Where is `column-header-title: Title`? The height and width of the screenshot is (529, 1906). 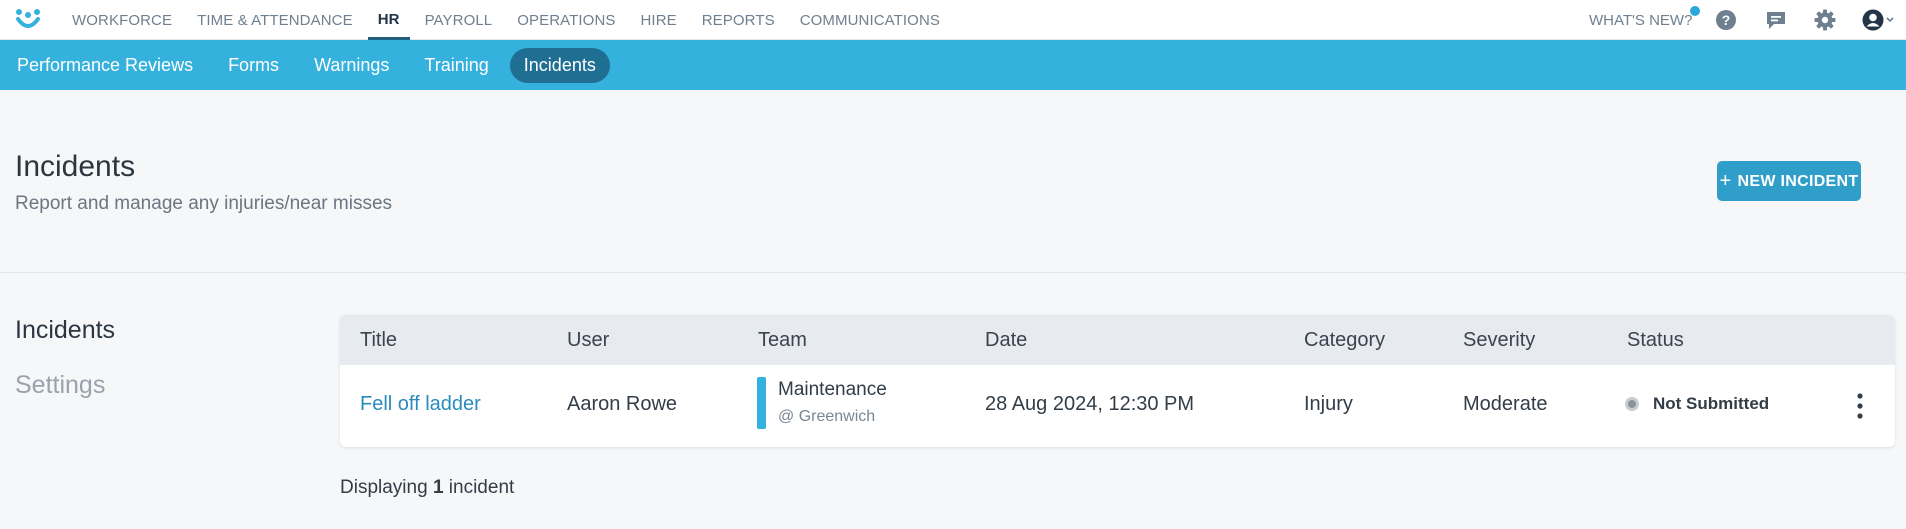 column-header-title: Title is located at coordinates (378, 340).